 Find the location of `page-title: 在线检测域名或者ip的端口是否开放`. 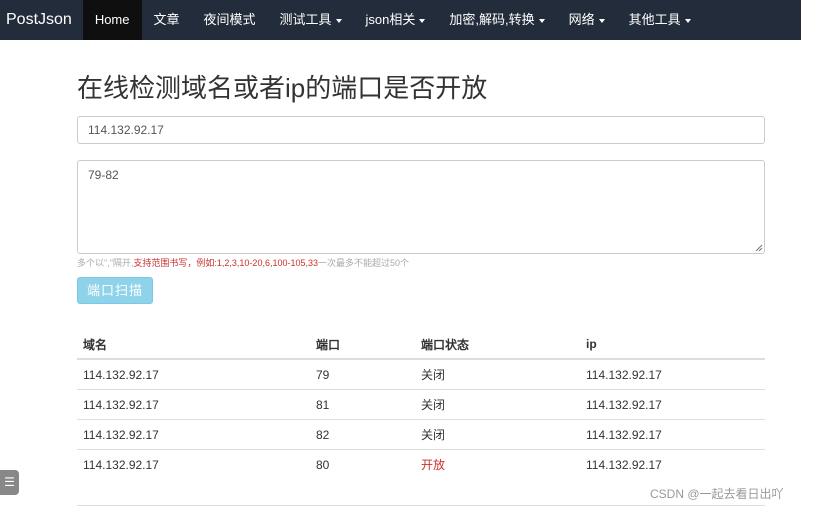

page-title: 在线检测域名或者ip的端口是否开放 is located at coordinates (282, 88).